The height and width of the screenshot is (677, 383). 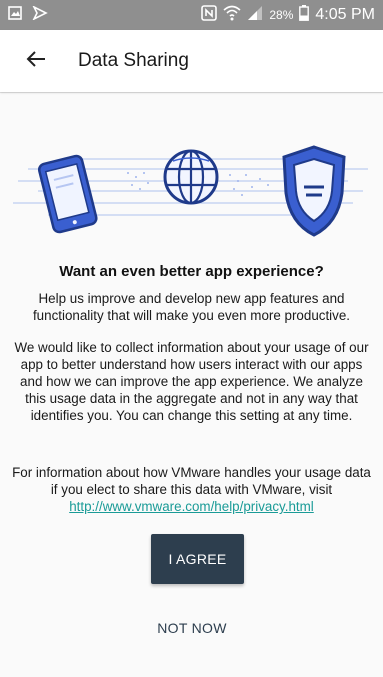 What do you see at coordinates (191, 506) in the screenshot?
I see `privacy-link: http://www.vmware.com/help/privacy.html` at bounding box center [191, 506].